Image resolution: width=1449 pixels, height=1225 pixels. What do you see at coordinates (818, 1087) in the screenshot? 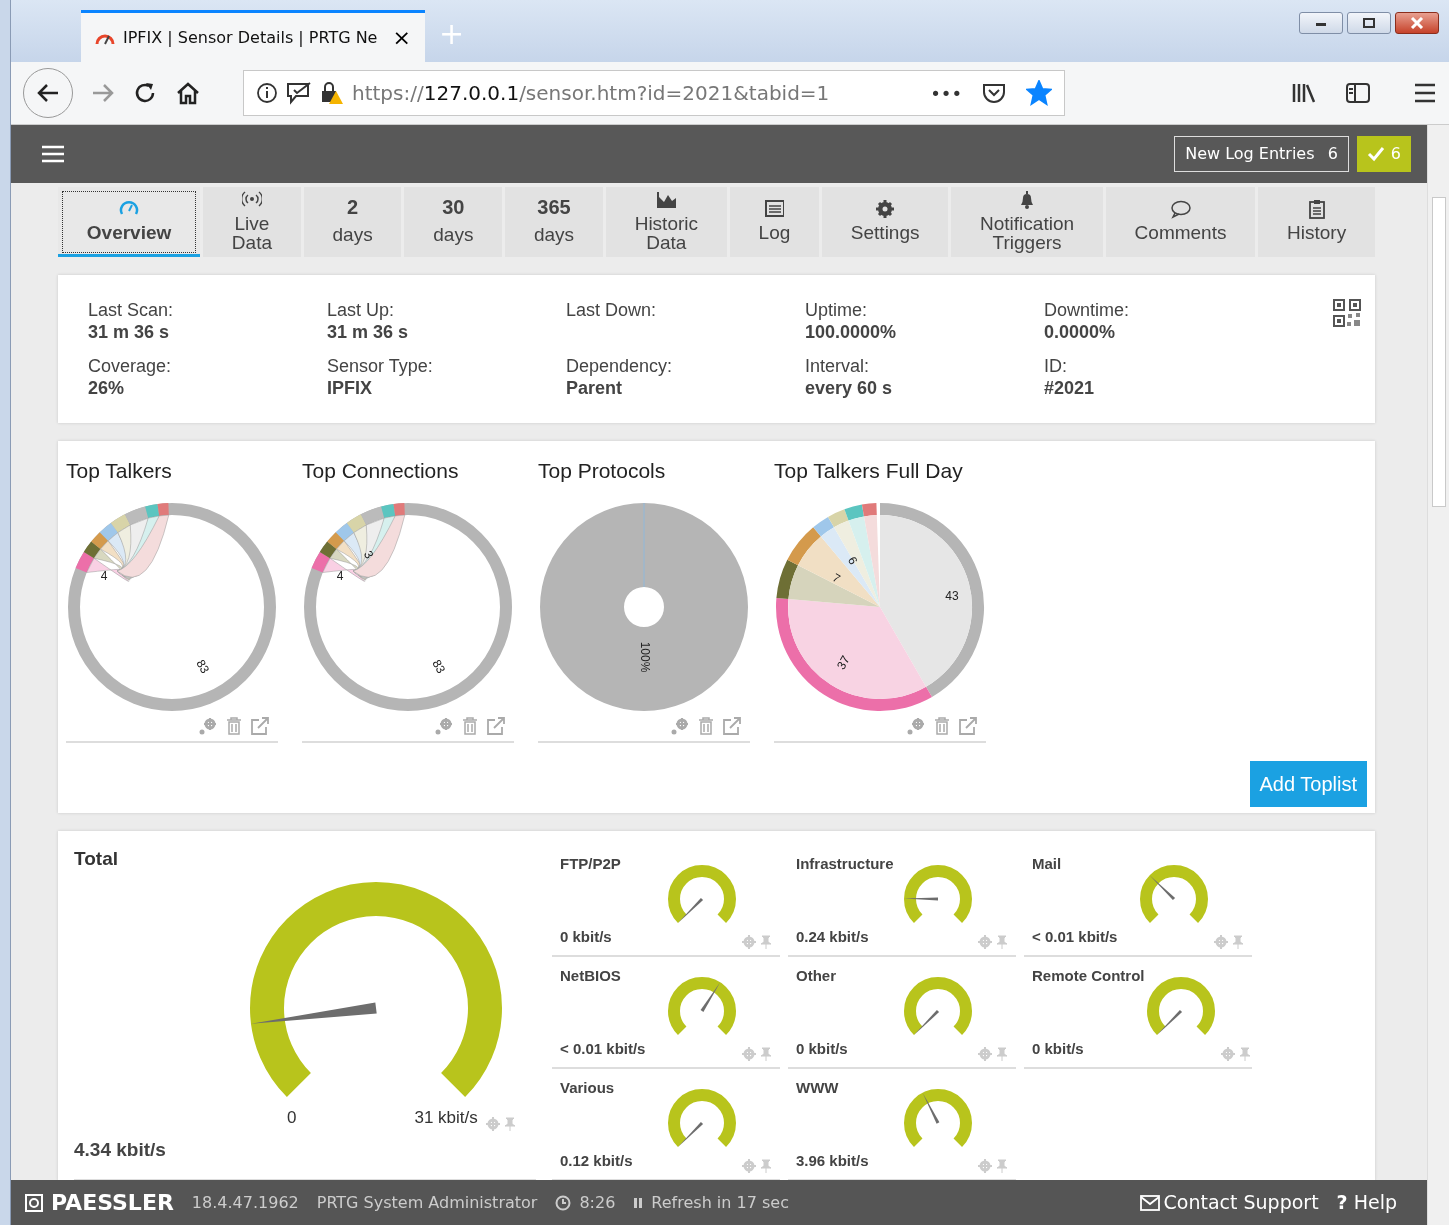
I see `gauge-title: WWW` at bounding box center [818, 1087].